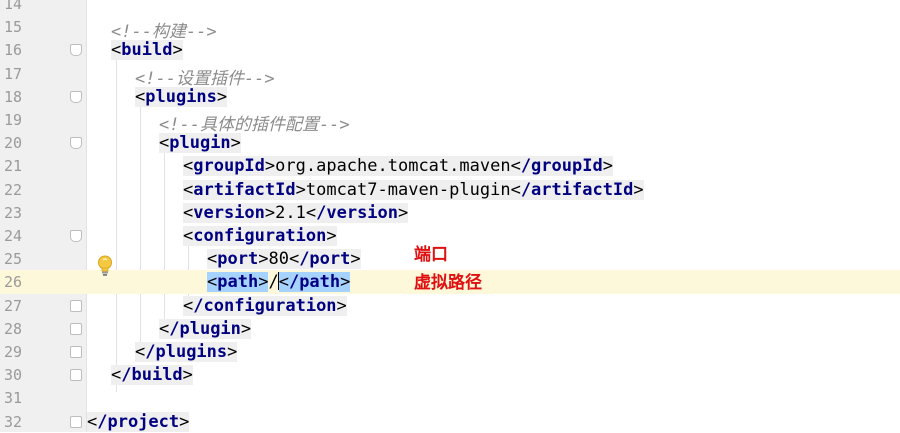 Image resolution: width=900 pixels, height=433 pixels. What do you see at coordinates (12, 352) in the screenshot?
I see `line-number: 29` at bounding box center [12, 352].